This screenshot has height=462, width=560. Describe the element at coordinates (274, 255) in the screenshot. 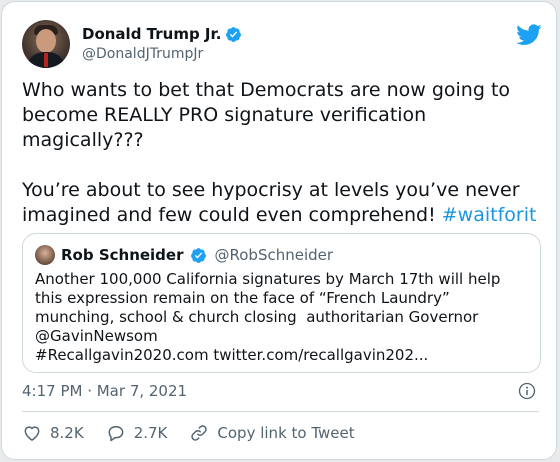

I see `quoted-author-handle: @RobSchneider` at that location.